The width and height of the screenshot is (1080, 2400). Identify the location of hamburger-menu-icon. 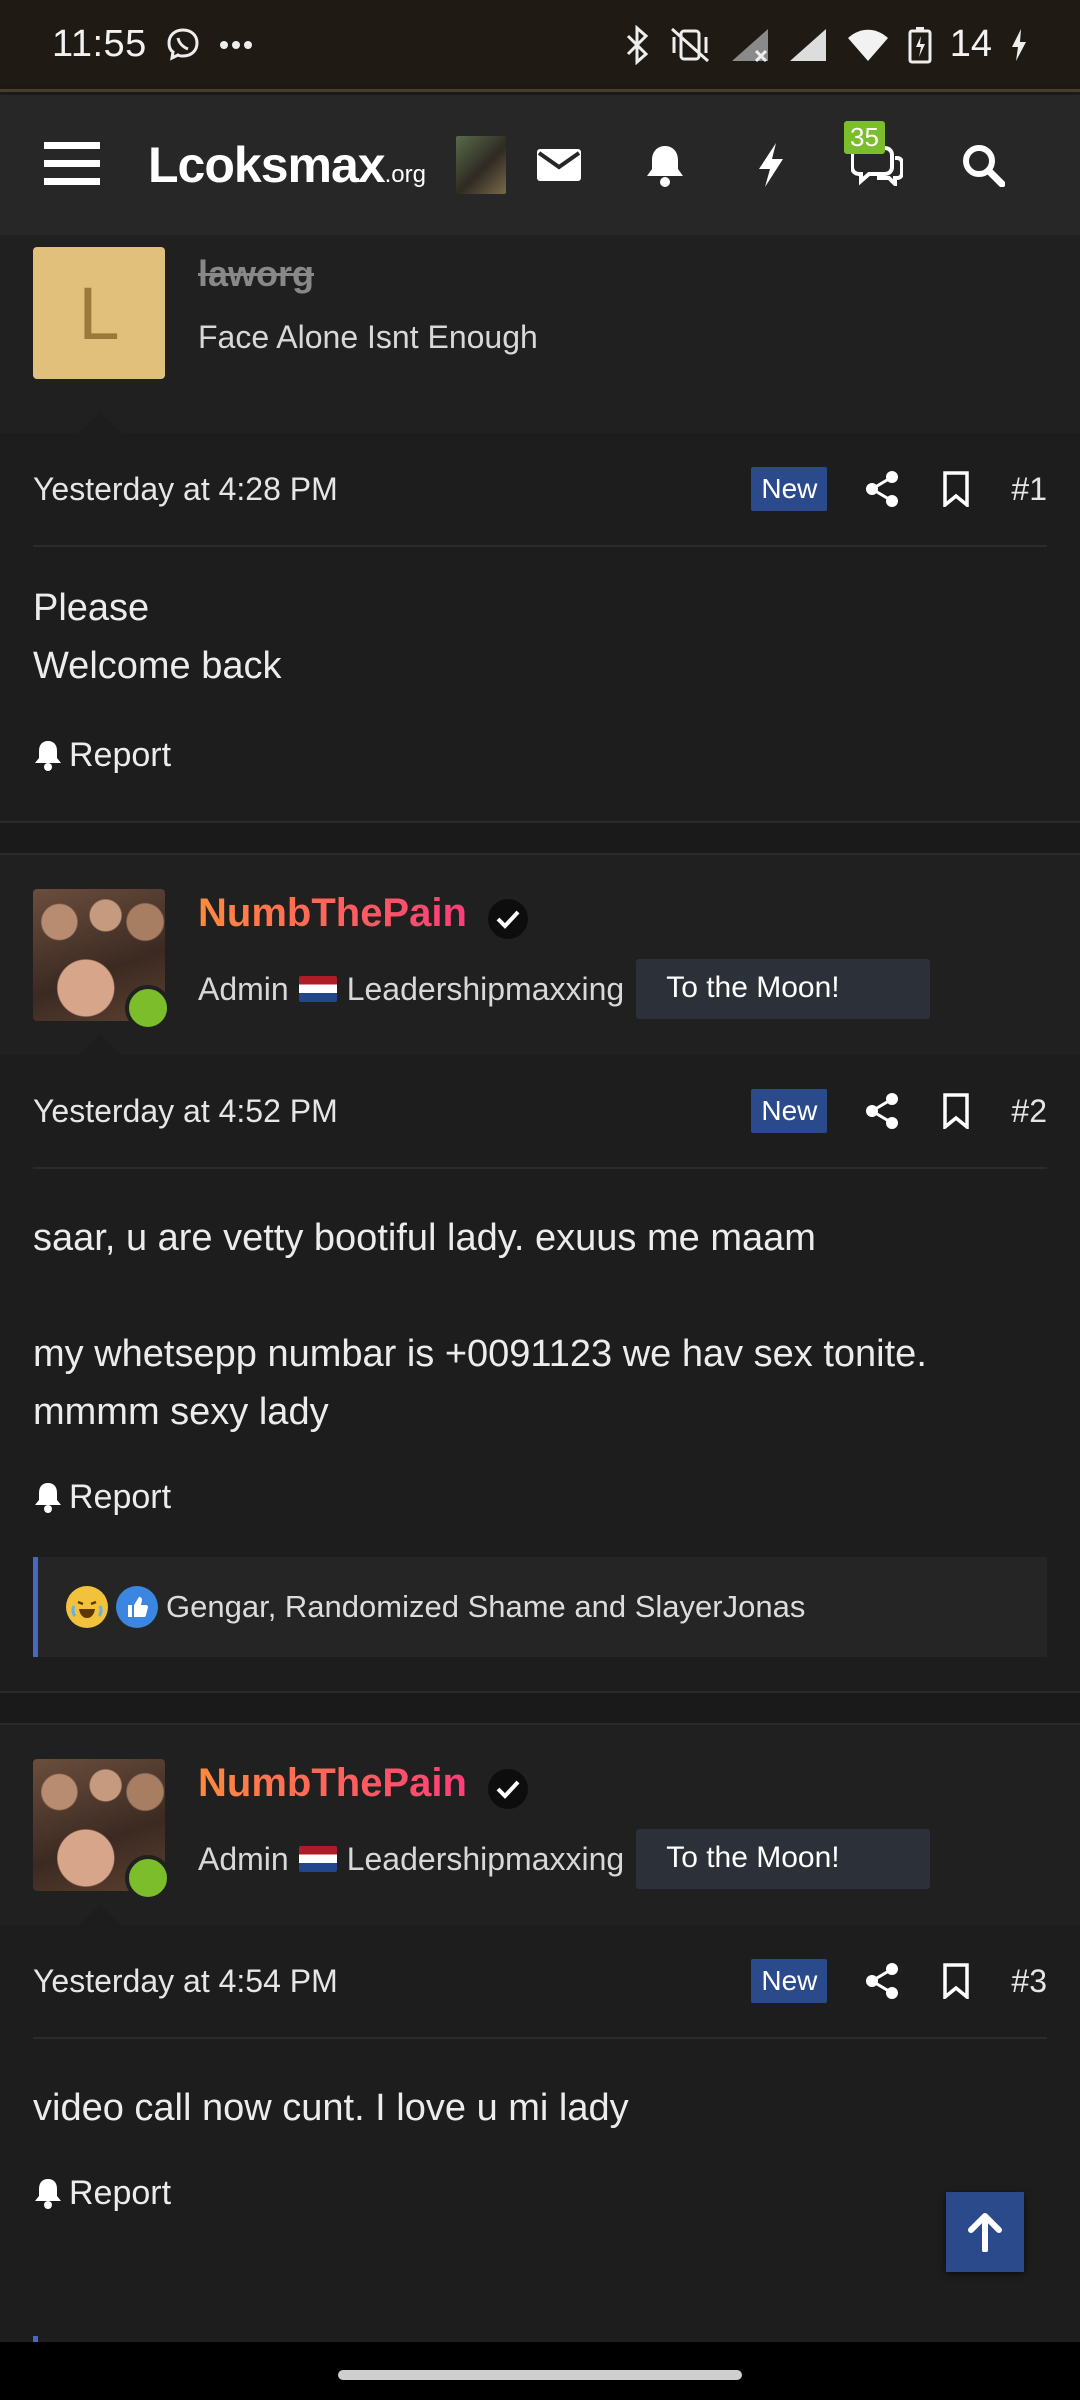
(72, 165).